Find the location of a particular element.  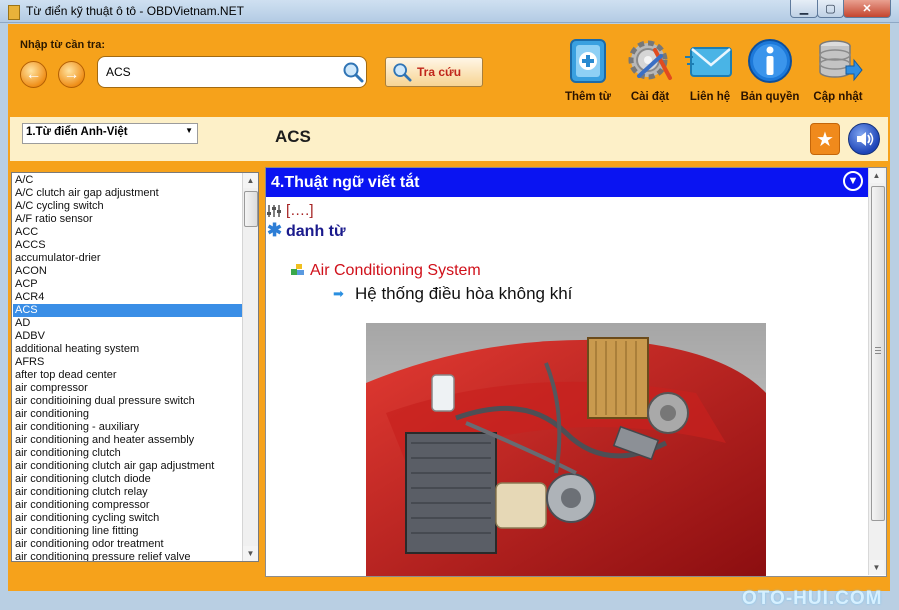

word-list-item: after top dead center is located at coordinates (127, 375).